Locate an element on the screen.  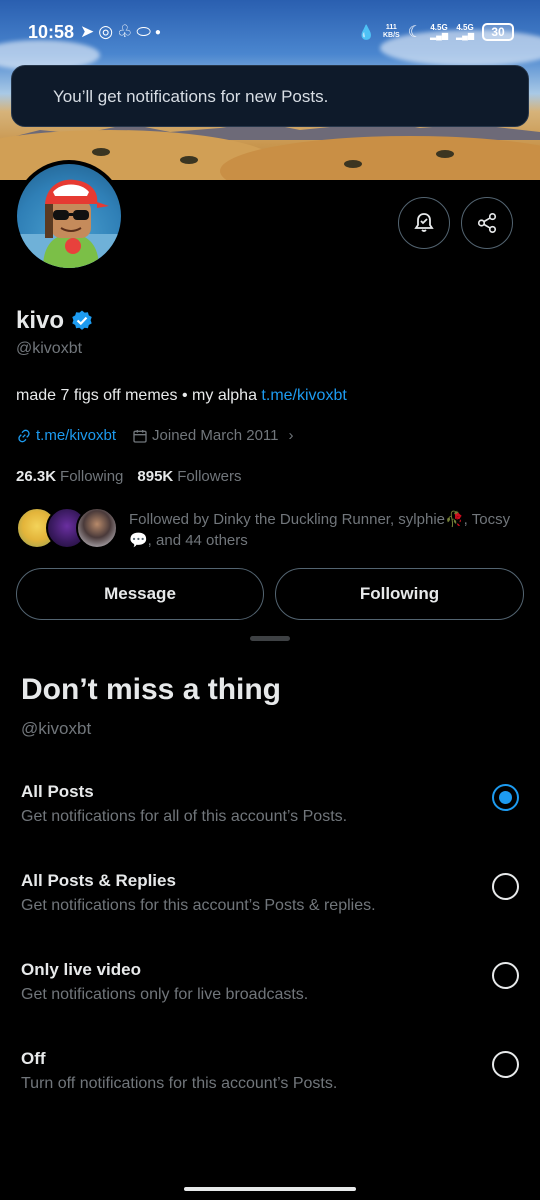
avatar-illustration is located at coordinates (69, 223).